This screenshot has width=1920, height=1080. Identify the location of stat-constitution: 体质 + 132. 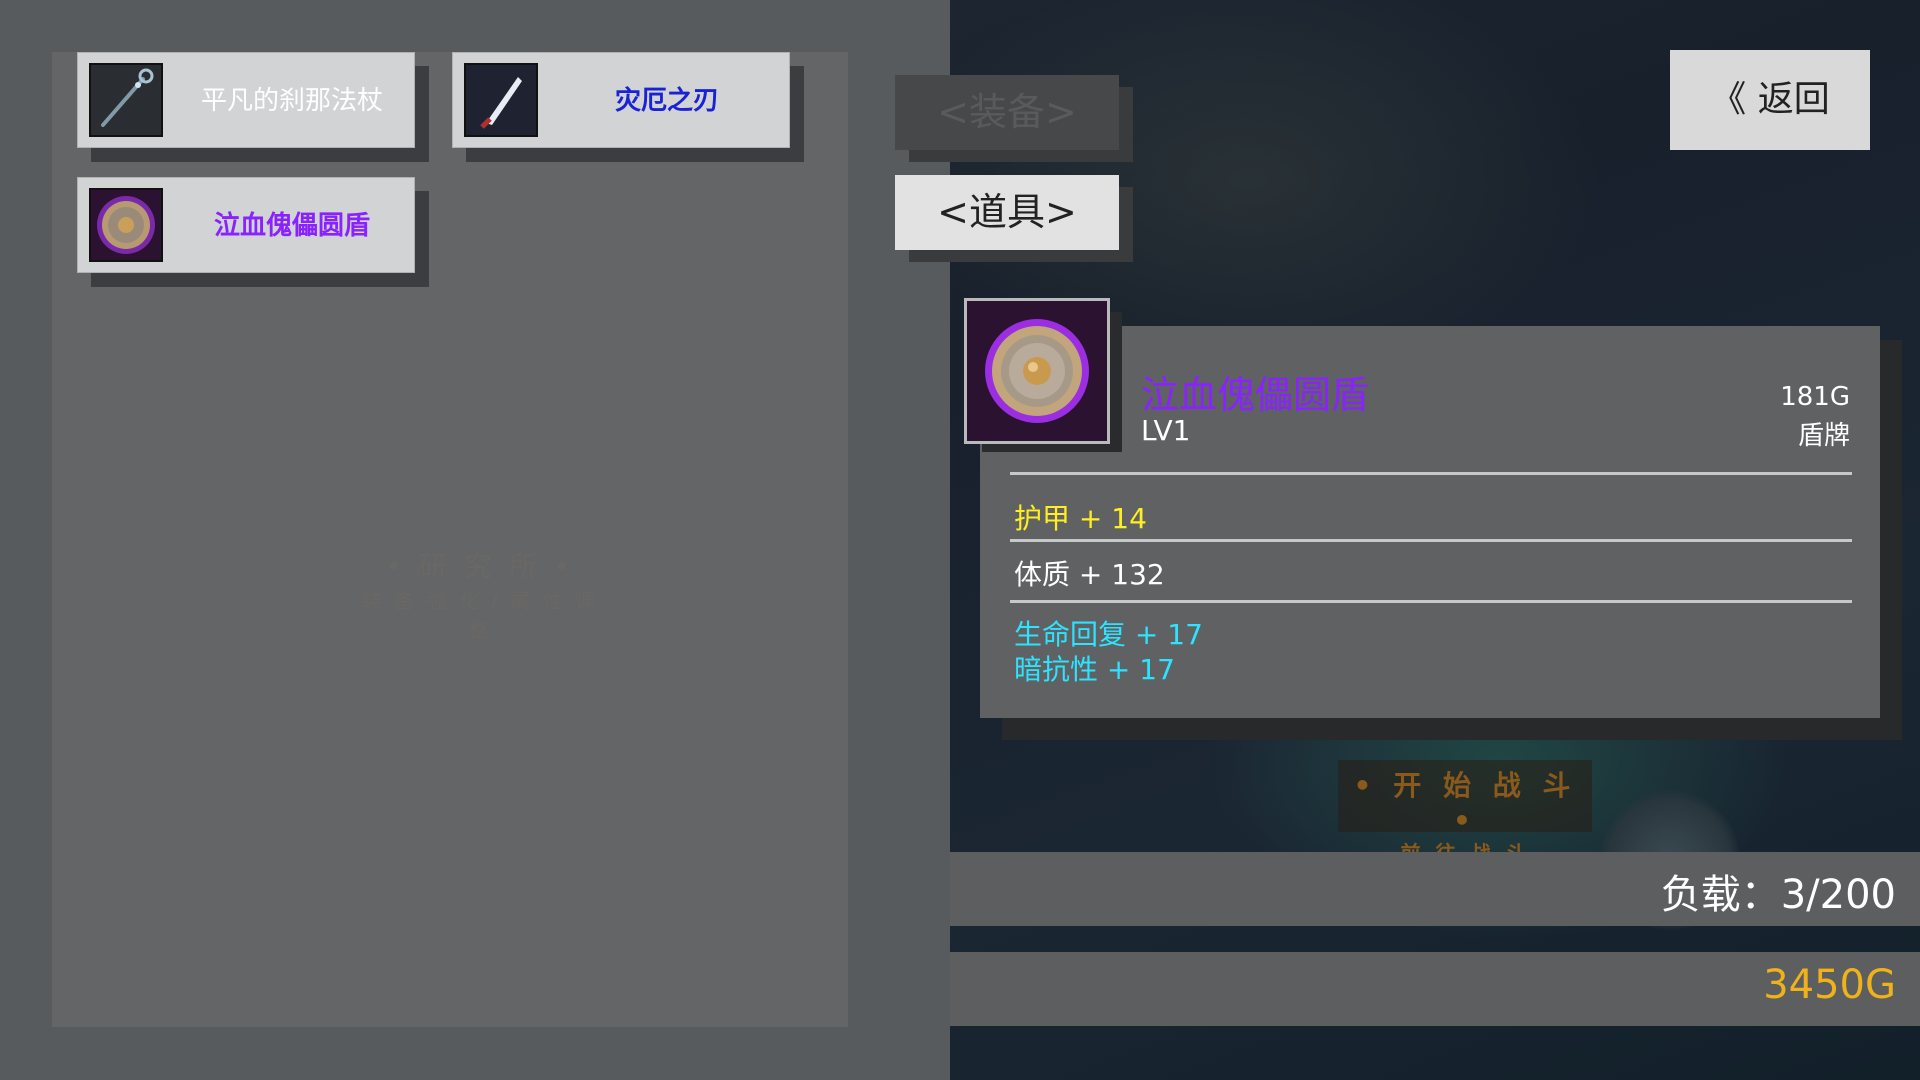
(1089, 574).